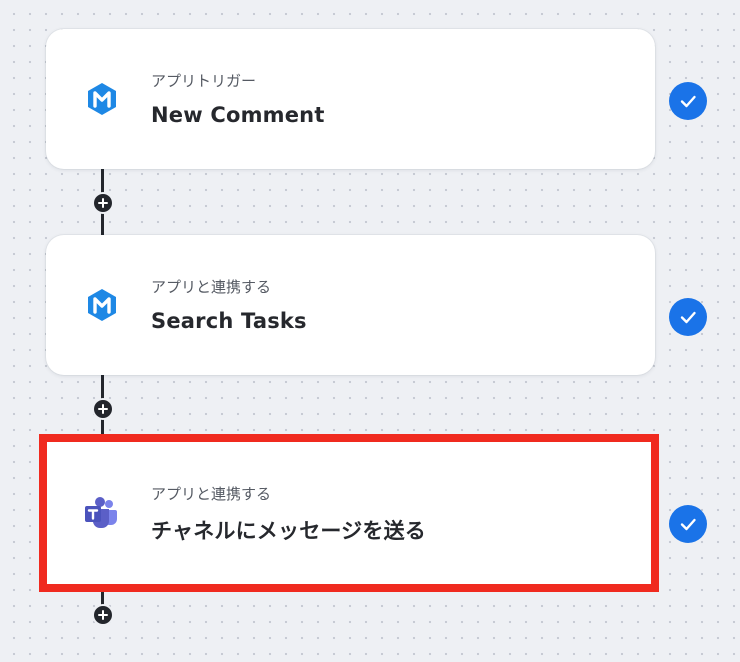 This screenshot has height=662, width=740. I want to click on step-type-label: アプリトリガー, so click(204, 81).